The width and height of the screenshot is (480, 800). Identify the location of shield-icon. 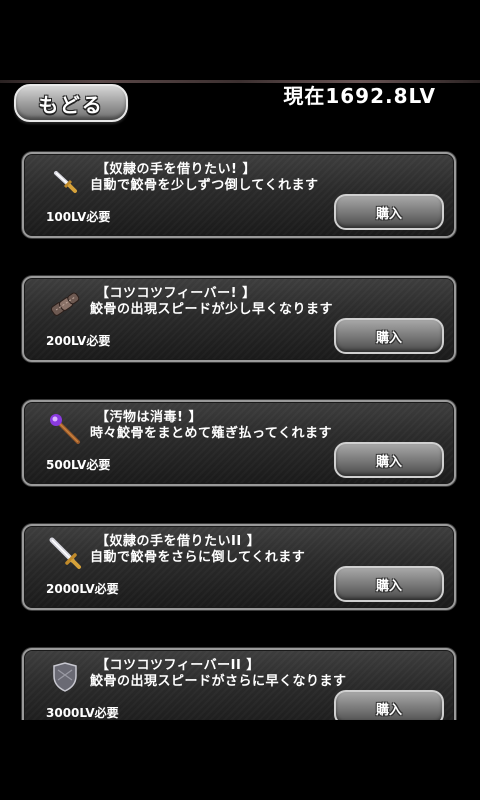
(65, 677).